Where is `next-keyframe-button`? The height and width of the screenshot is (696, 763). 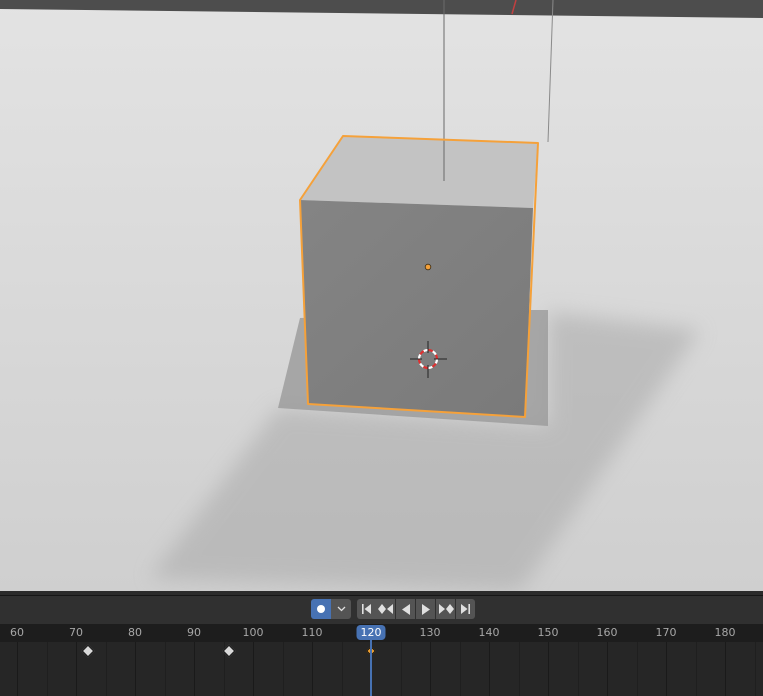 next-keyframe-button is located at coordinates (445, 609).